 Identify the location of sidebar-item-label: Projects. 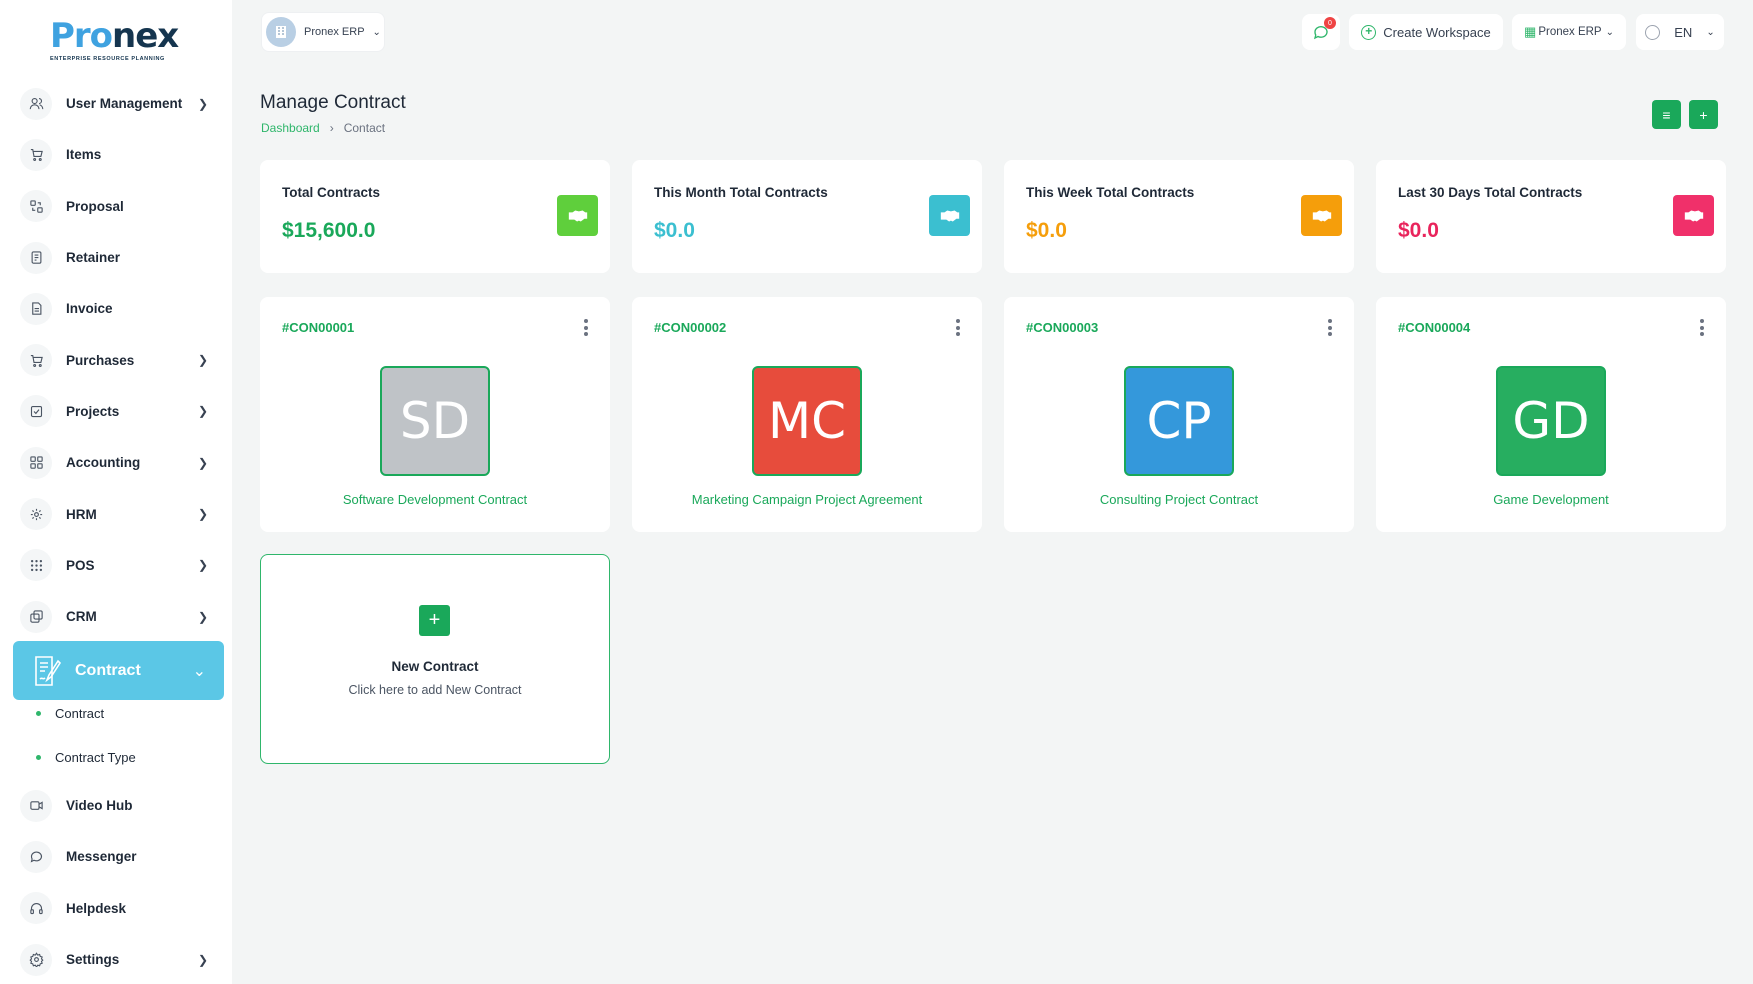
(93, 411).